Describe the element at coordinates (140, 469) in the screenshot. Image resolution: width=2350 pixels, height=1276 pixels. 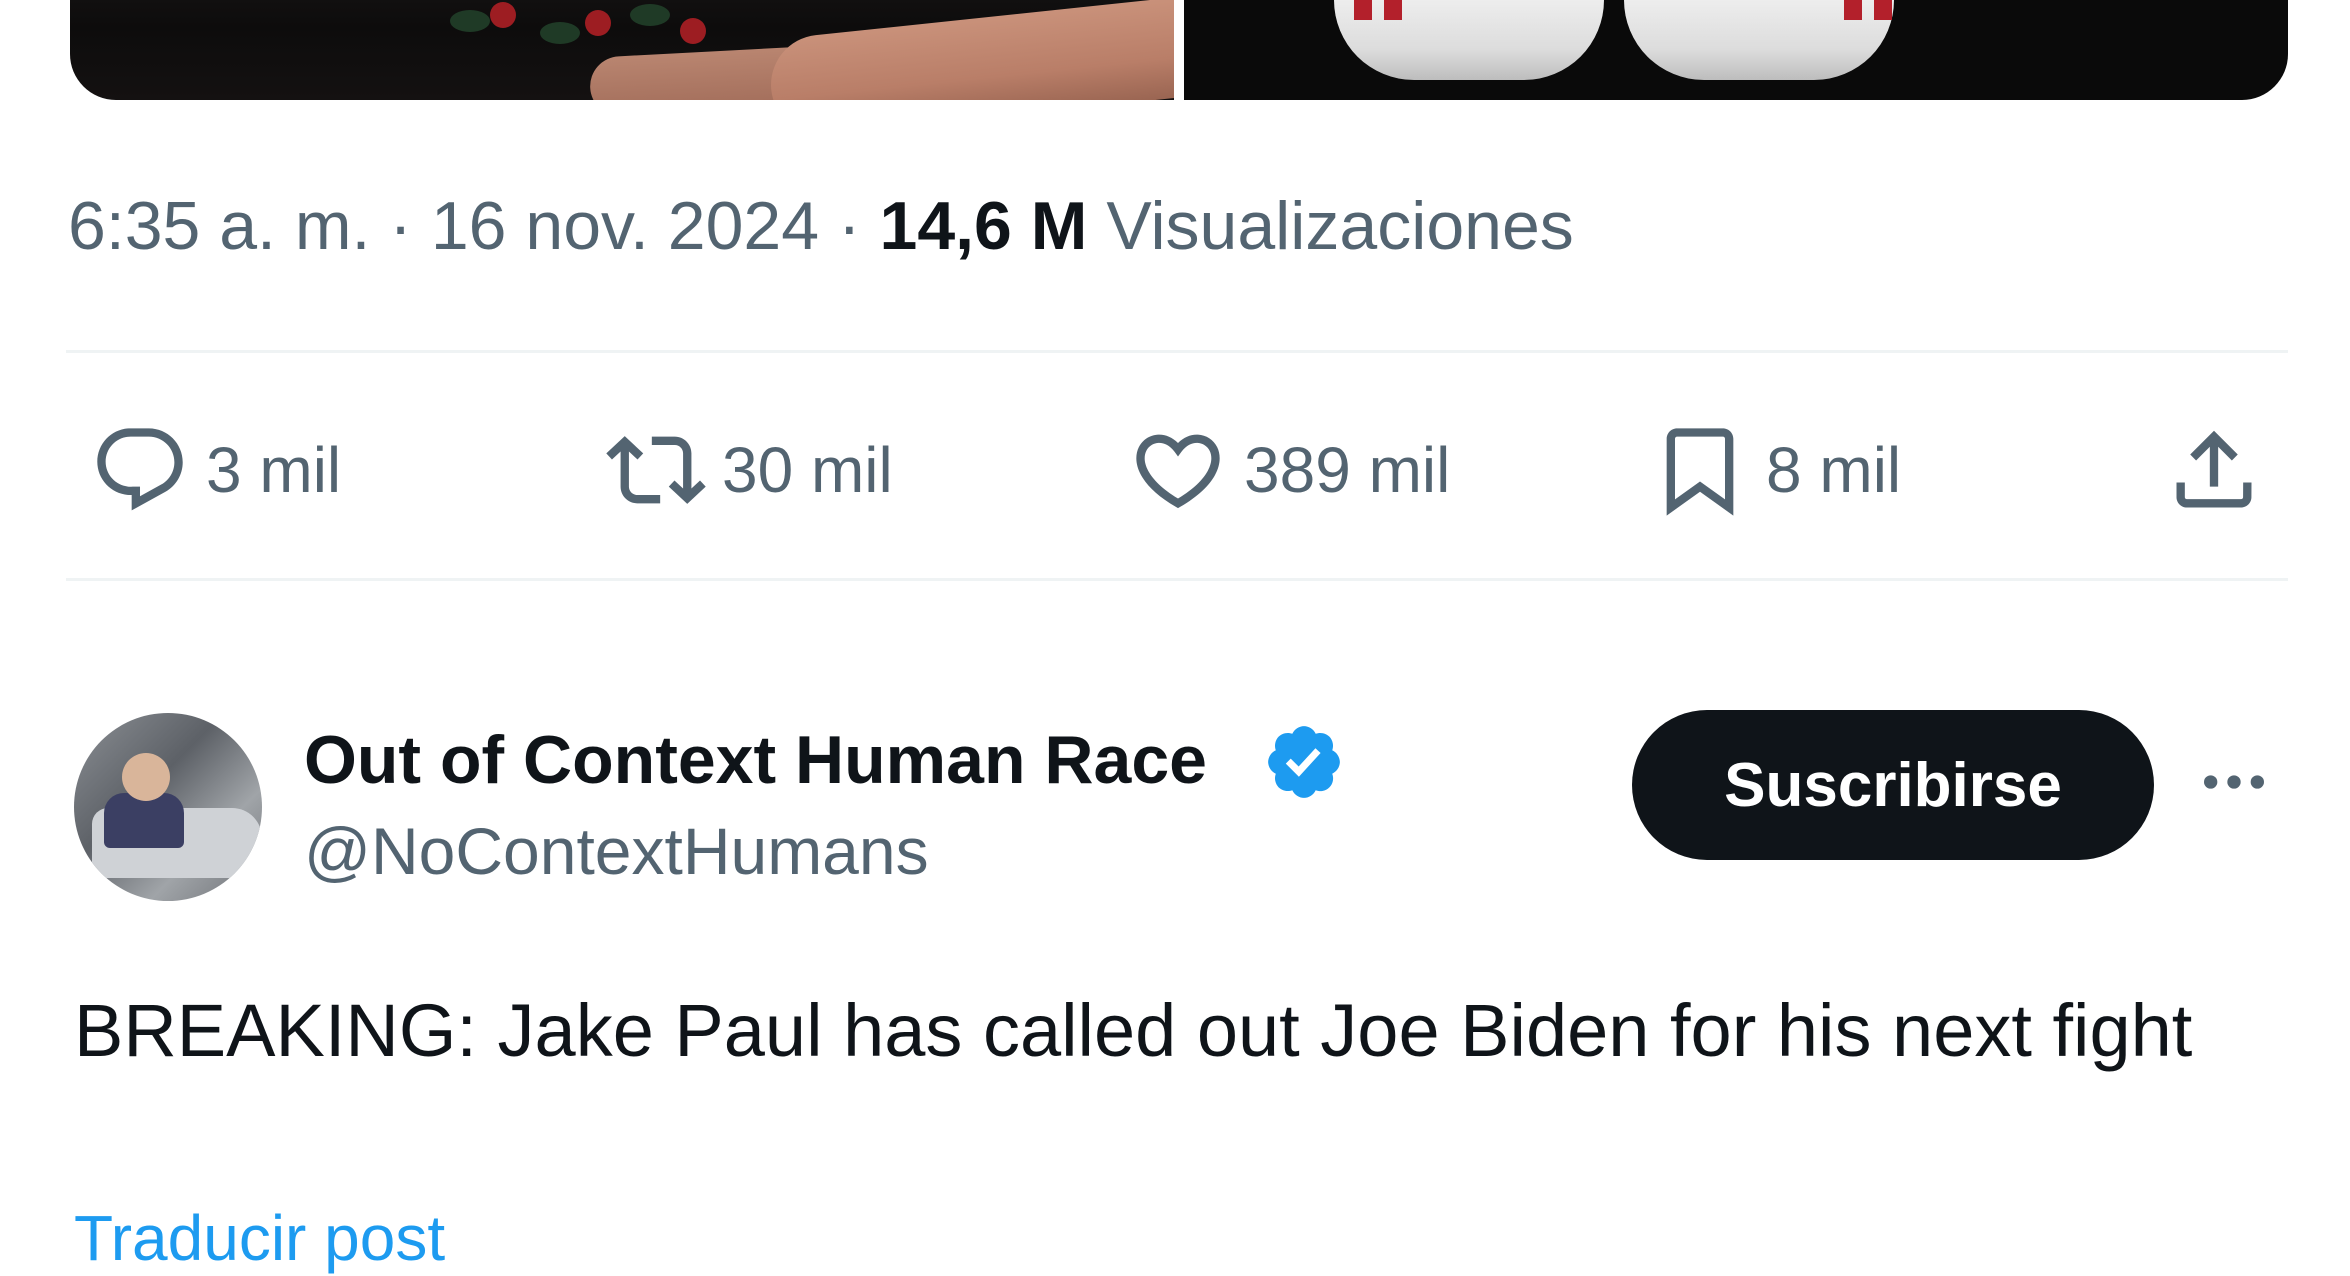
I see `reply-icon` at that location.